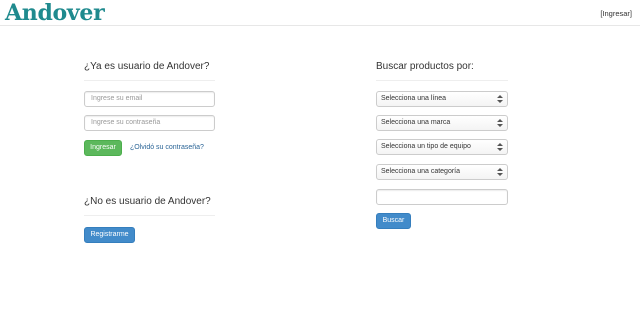  What do you see at coordinates (442, 197) in the screenshot?
I see `search-text-input` at bounding box center [442, 197].